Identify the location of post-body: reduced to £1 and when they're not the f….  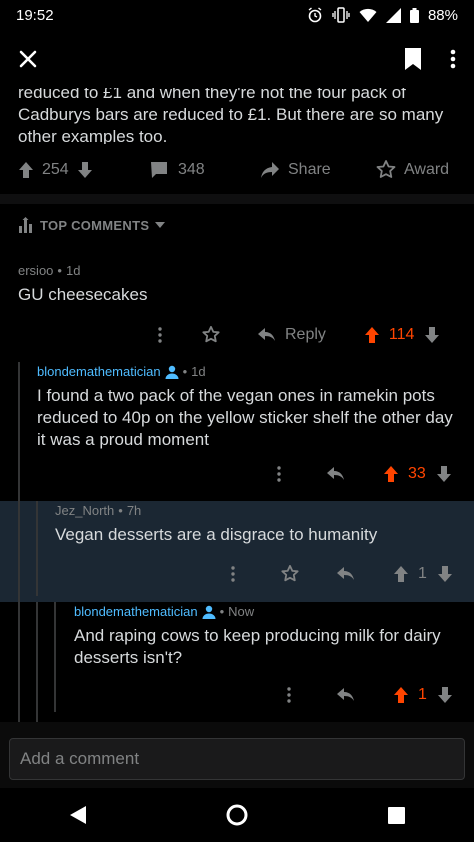
(238, 113).